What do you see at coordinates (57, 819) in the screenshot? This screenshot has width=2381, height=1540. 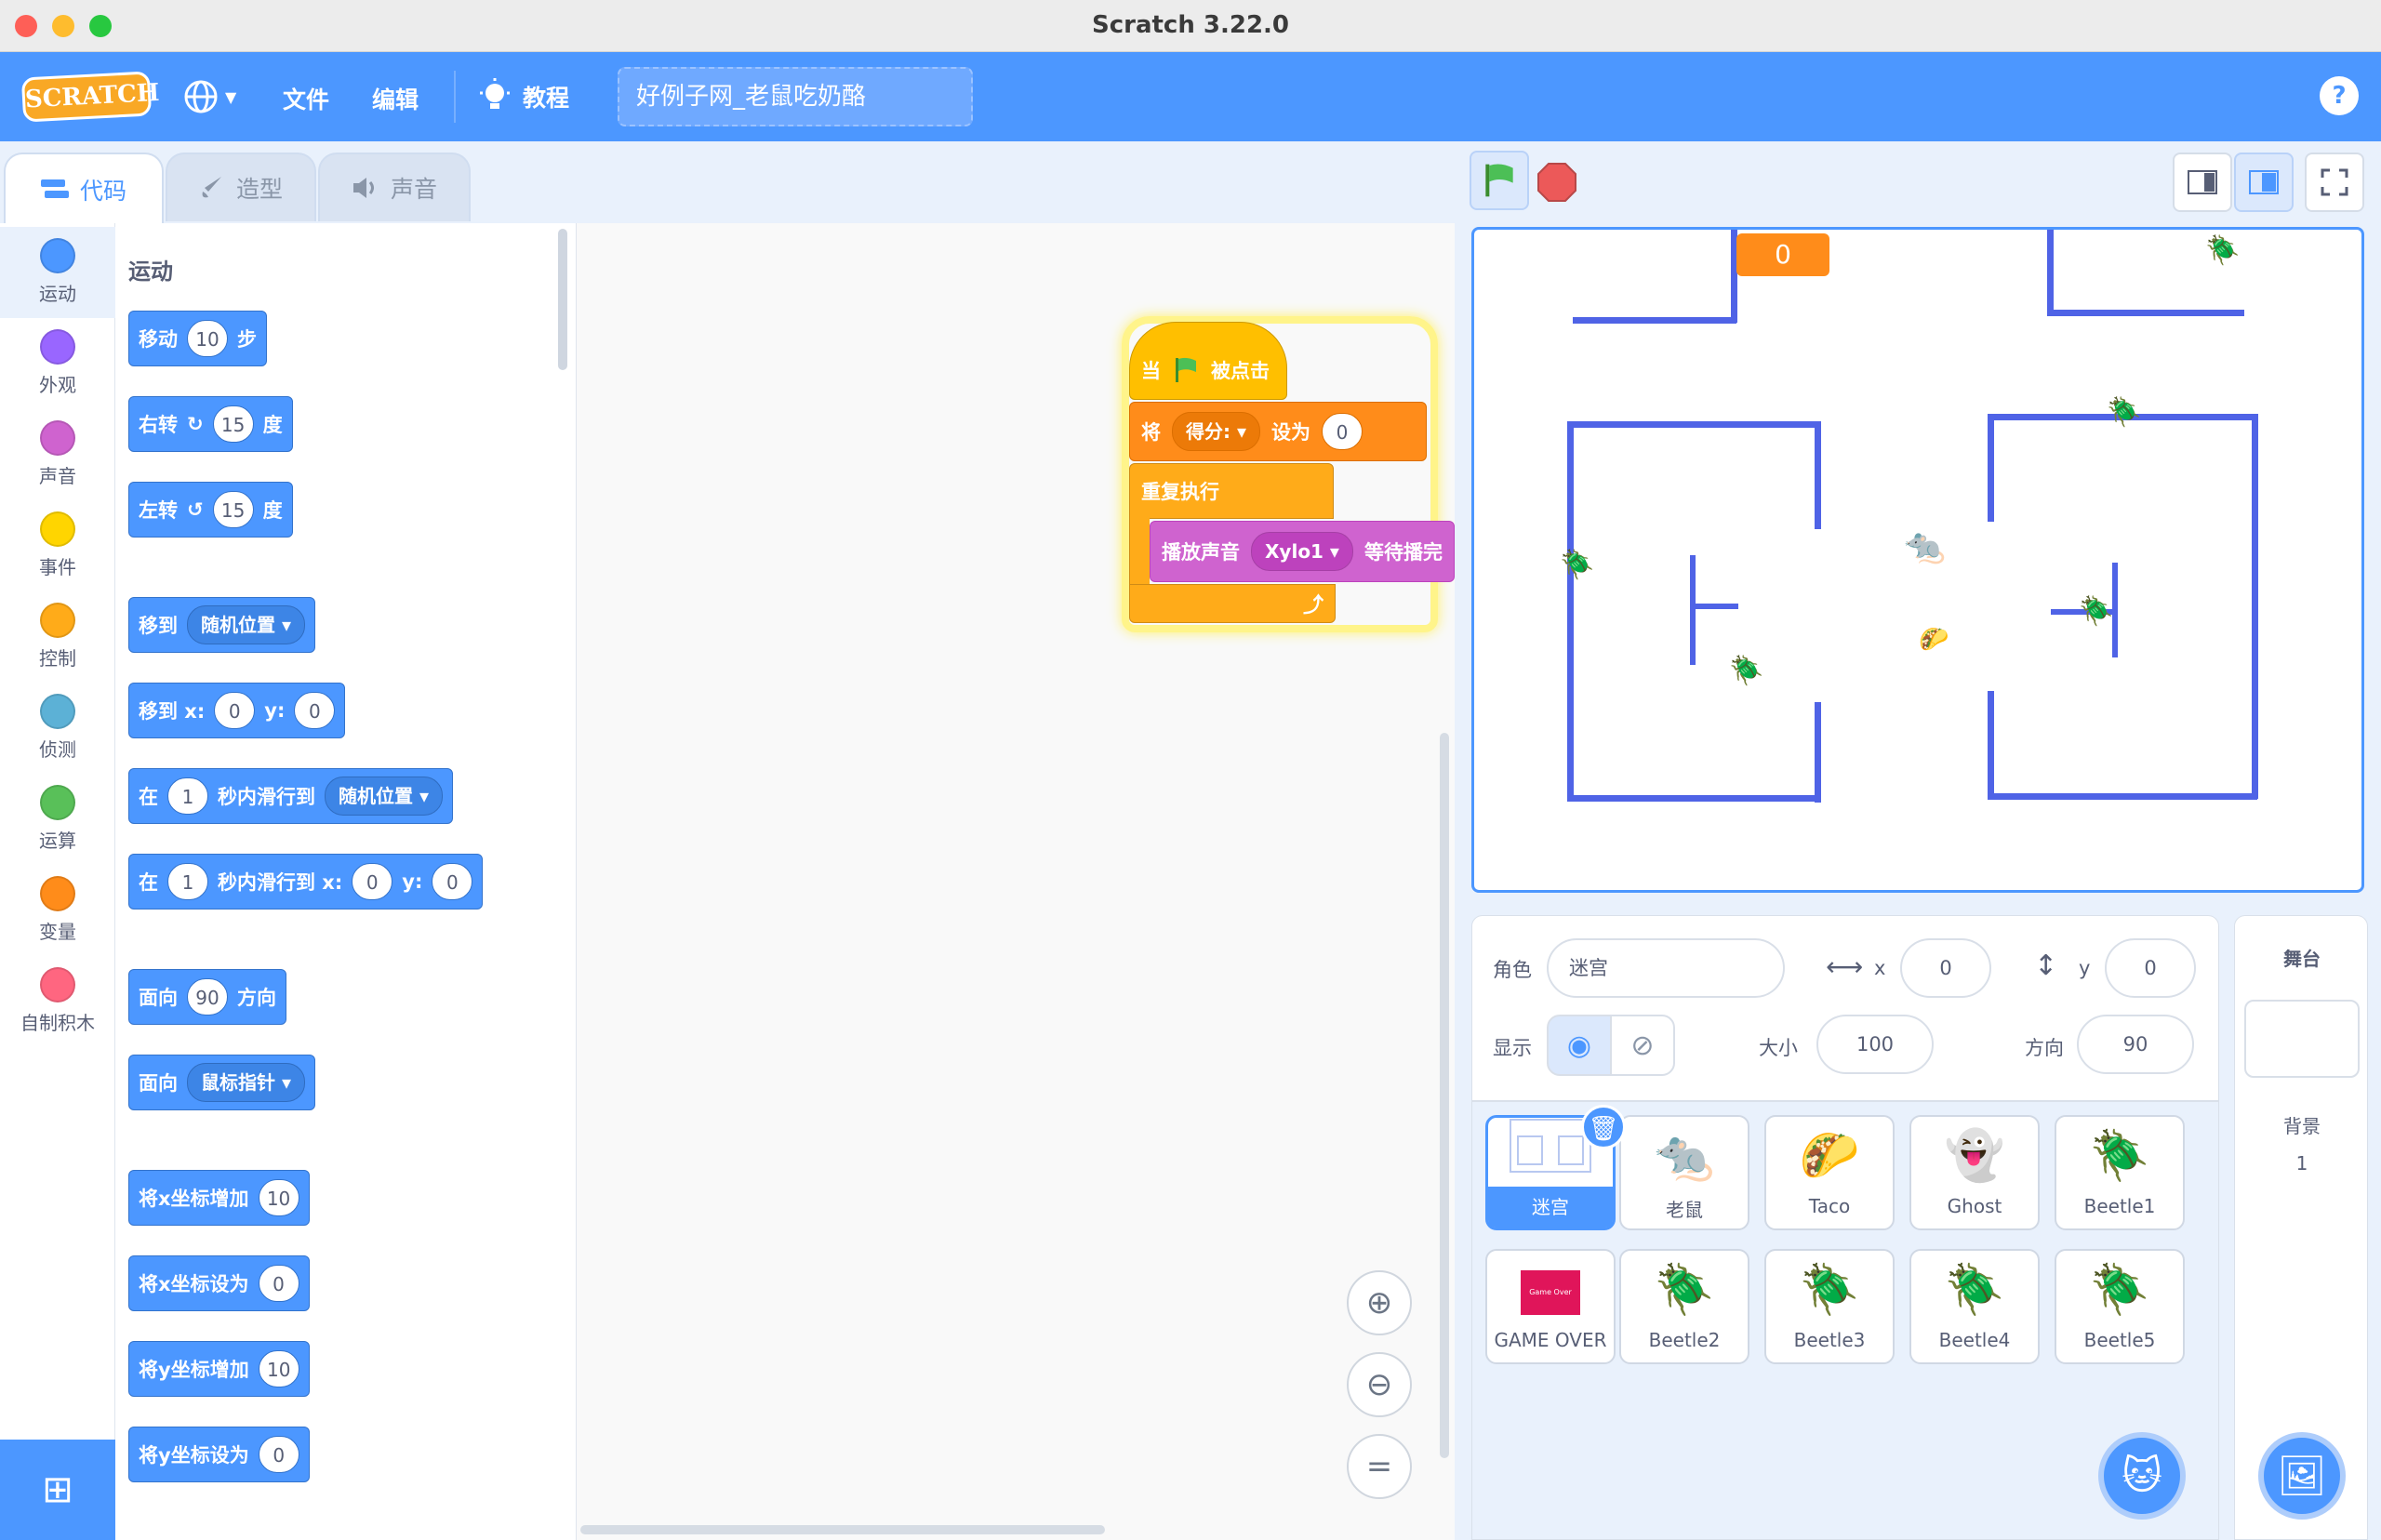 I see `category-operators: 运算` at bounding box center [57, 819].